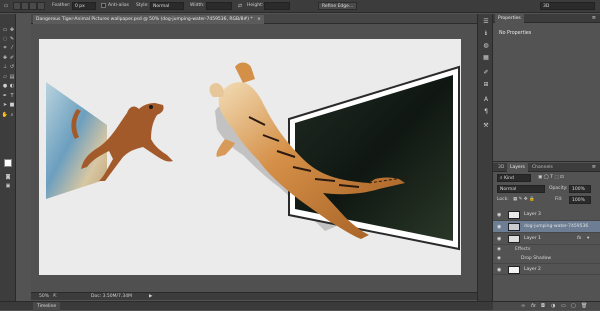  What do you see at coordinates (84, 6) in the screenshot?
I see `feather-input: 0 px` at bounding box center [84, 6].